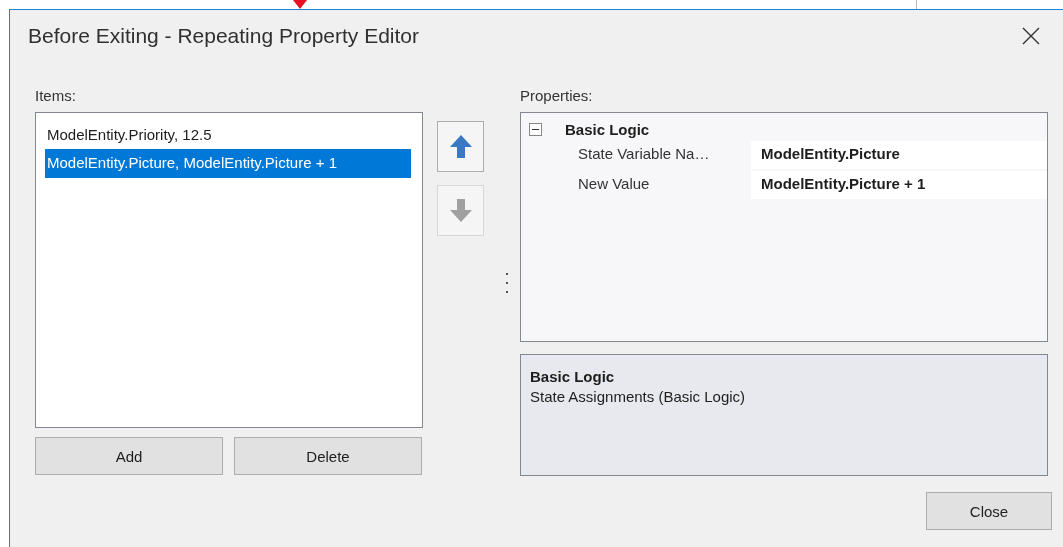 This screenshot has width=1063, height=547. What do you see at coordinates (899, 185) in the screenshot?
I see `property-value: ModelEntity.Picture + 1` at bounding box center [899, 185].